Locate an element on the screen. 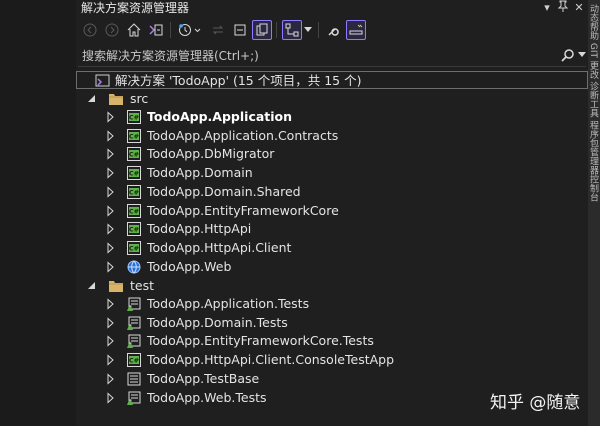  search-input is located at coordinates (317, 56).